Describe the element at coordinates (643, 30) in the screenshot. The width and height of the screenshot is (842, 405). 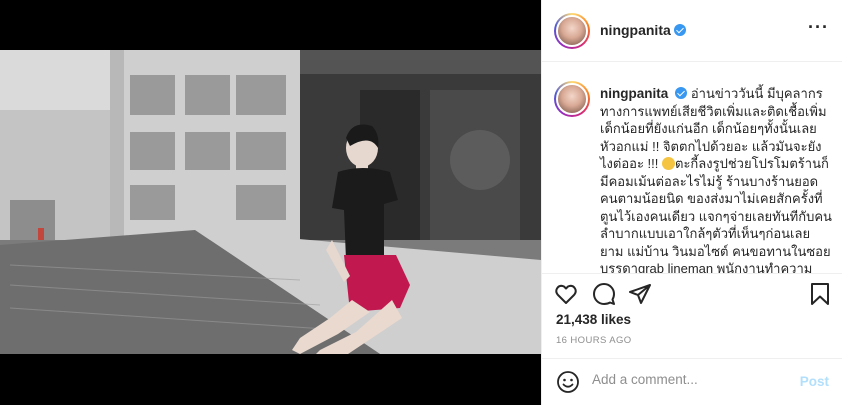
I see `header-username: ningpanita` at that location.